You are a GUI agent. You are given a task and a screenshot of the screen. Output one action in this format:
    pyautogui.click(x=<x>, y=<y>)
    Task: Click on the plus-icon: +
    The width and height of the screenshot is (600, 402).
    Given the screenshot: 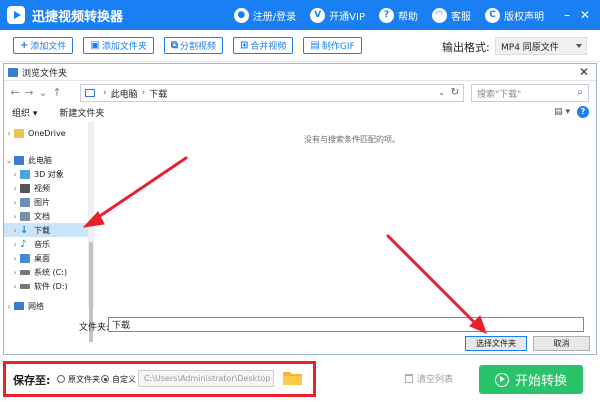 What is the action you would take?
    pyautogui.click(x=24, y=45)
    